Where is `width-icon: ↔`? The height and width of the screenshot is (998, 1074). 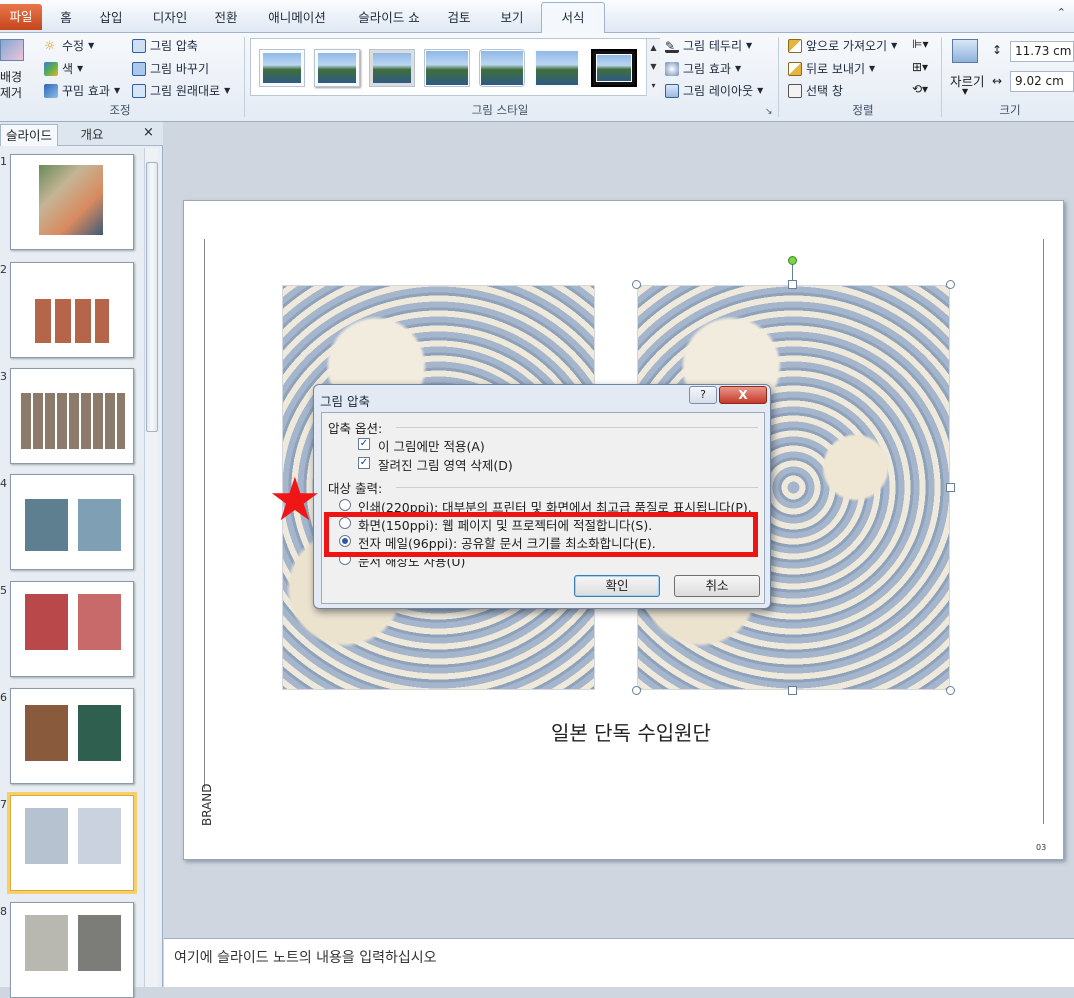 width-icon: ↔ is located at coordinates (997, 81).